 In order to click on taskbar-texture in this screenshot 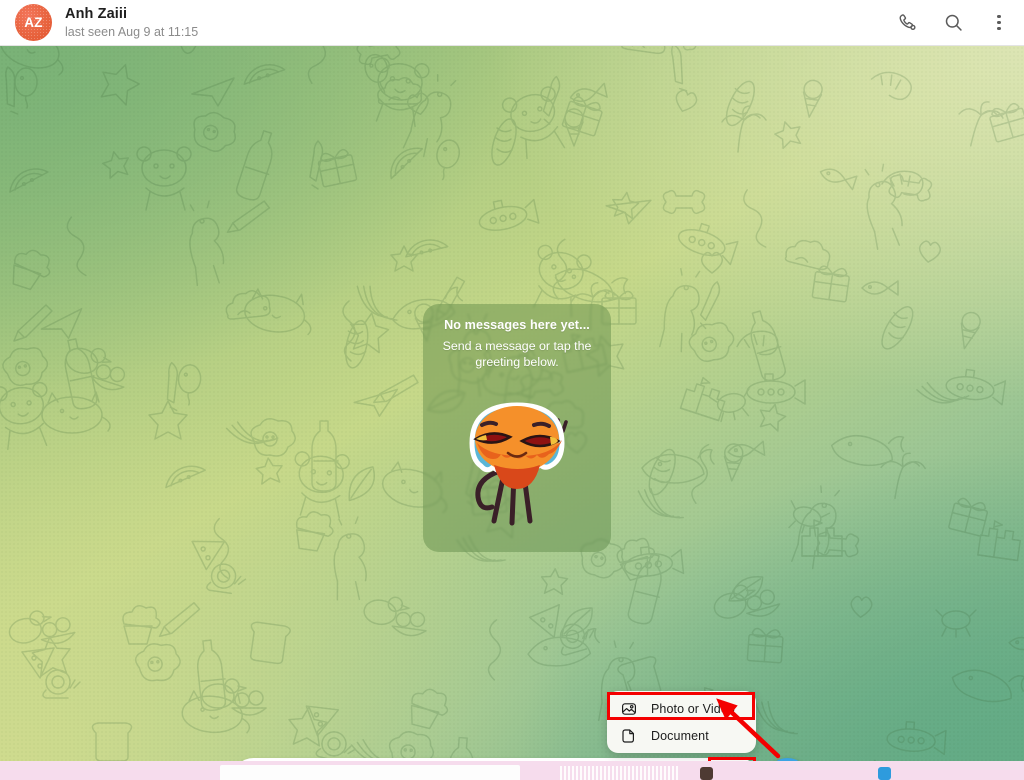, I will do `click(620, 773)`.